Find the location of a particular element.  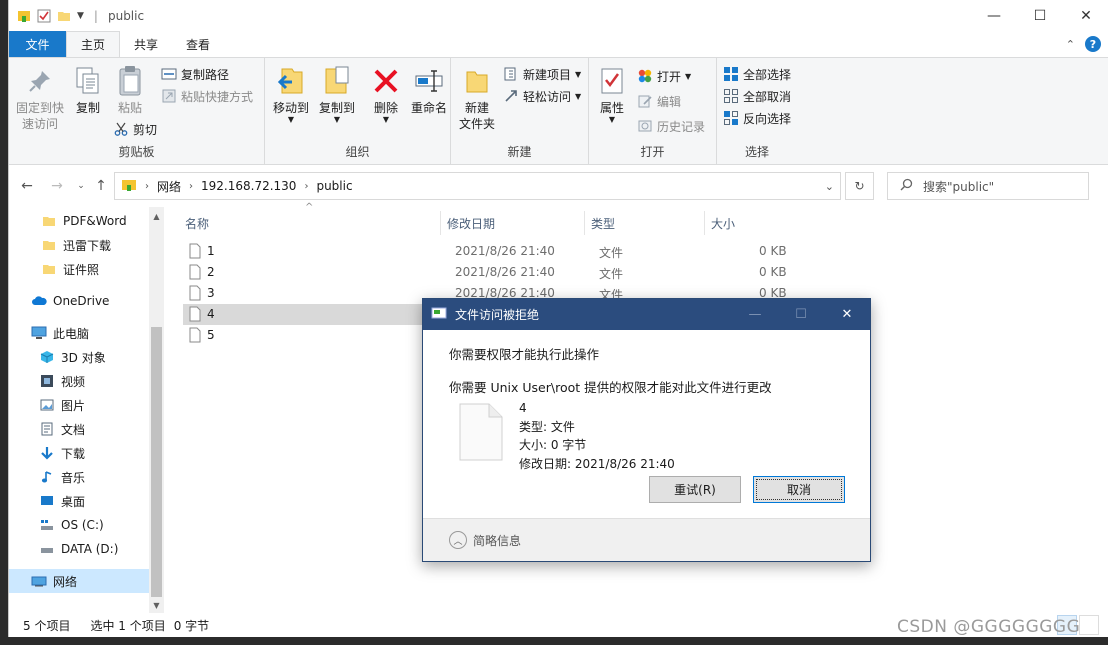

search-box: 搜索"public" is located at coordinates (988, 186).